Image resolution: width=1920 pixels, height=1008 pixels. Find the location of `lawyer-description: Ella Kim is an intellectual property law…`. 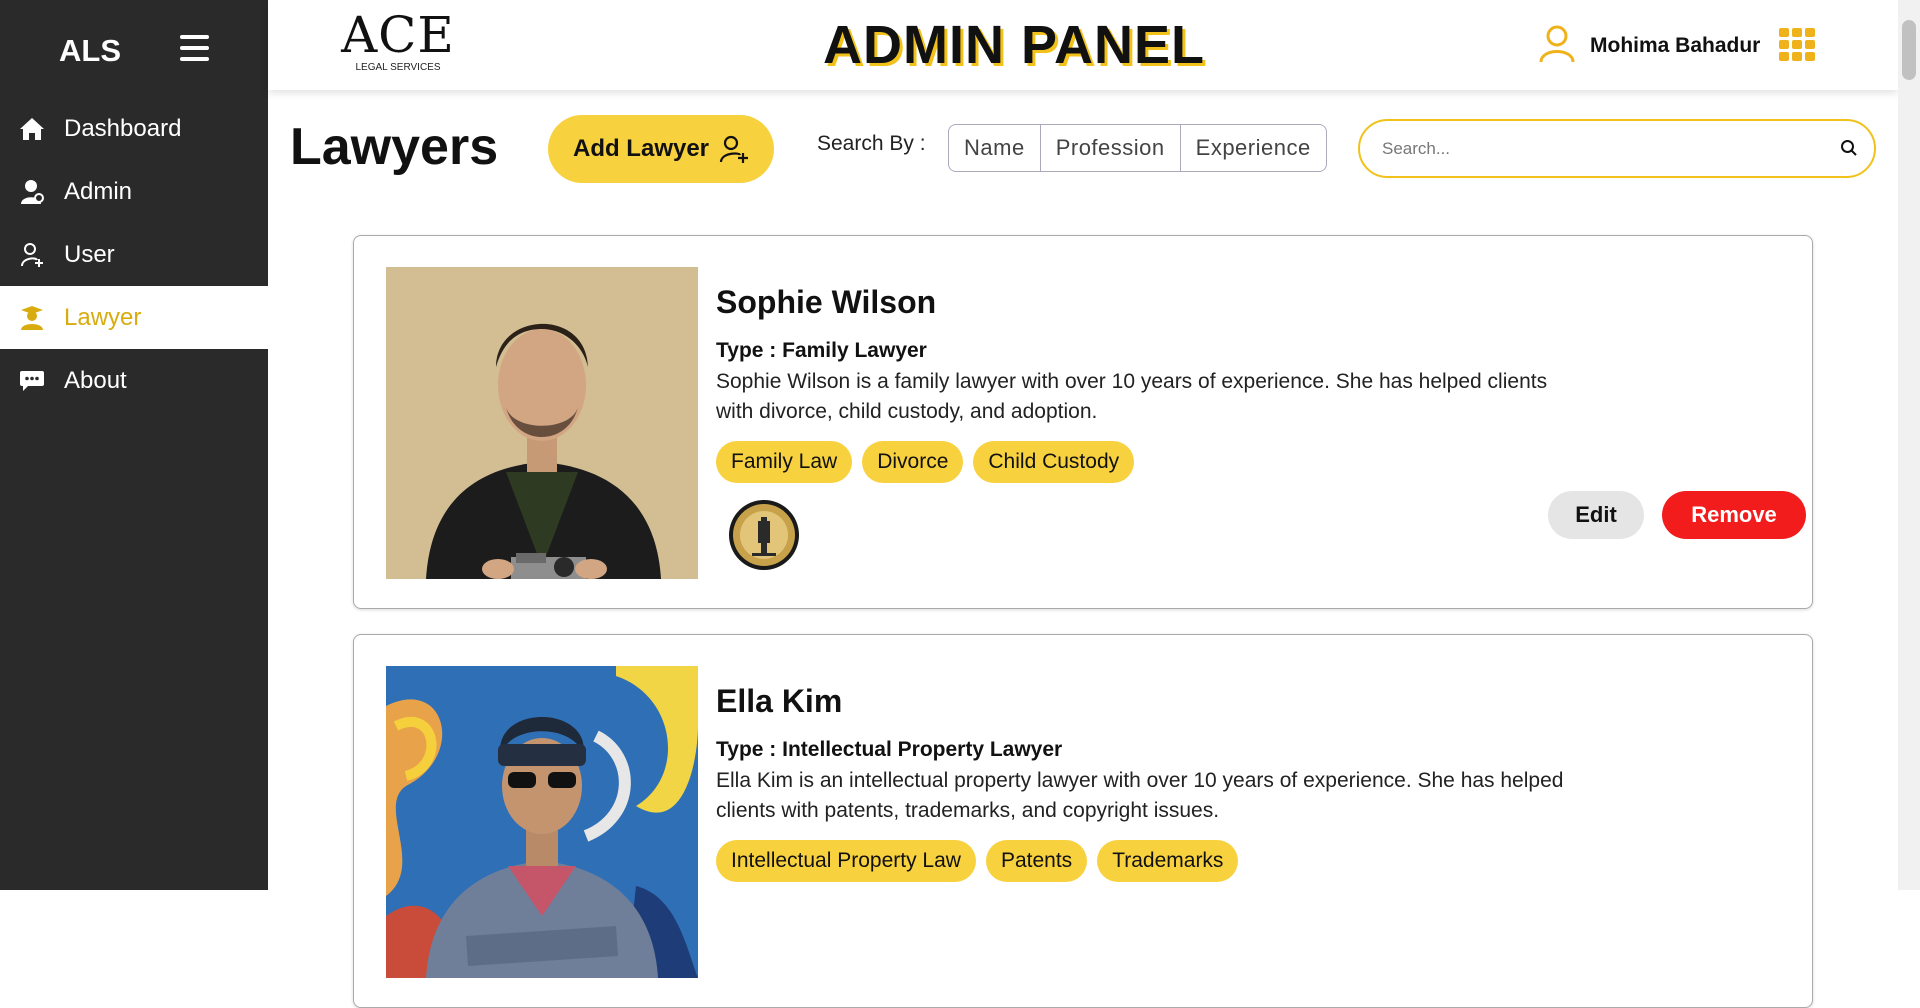

lawyer-description: Ella Kim is an intellectual property law… is located at coordinates (1140, 795).